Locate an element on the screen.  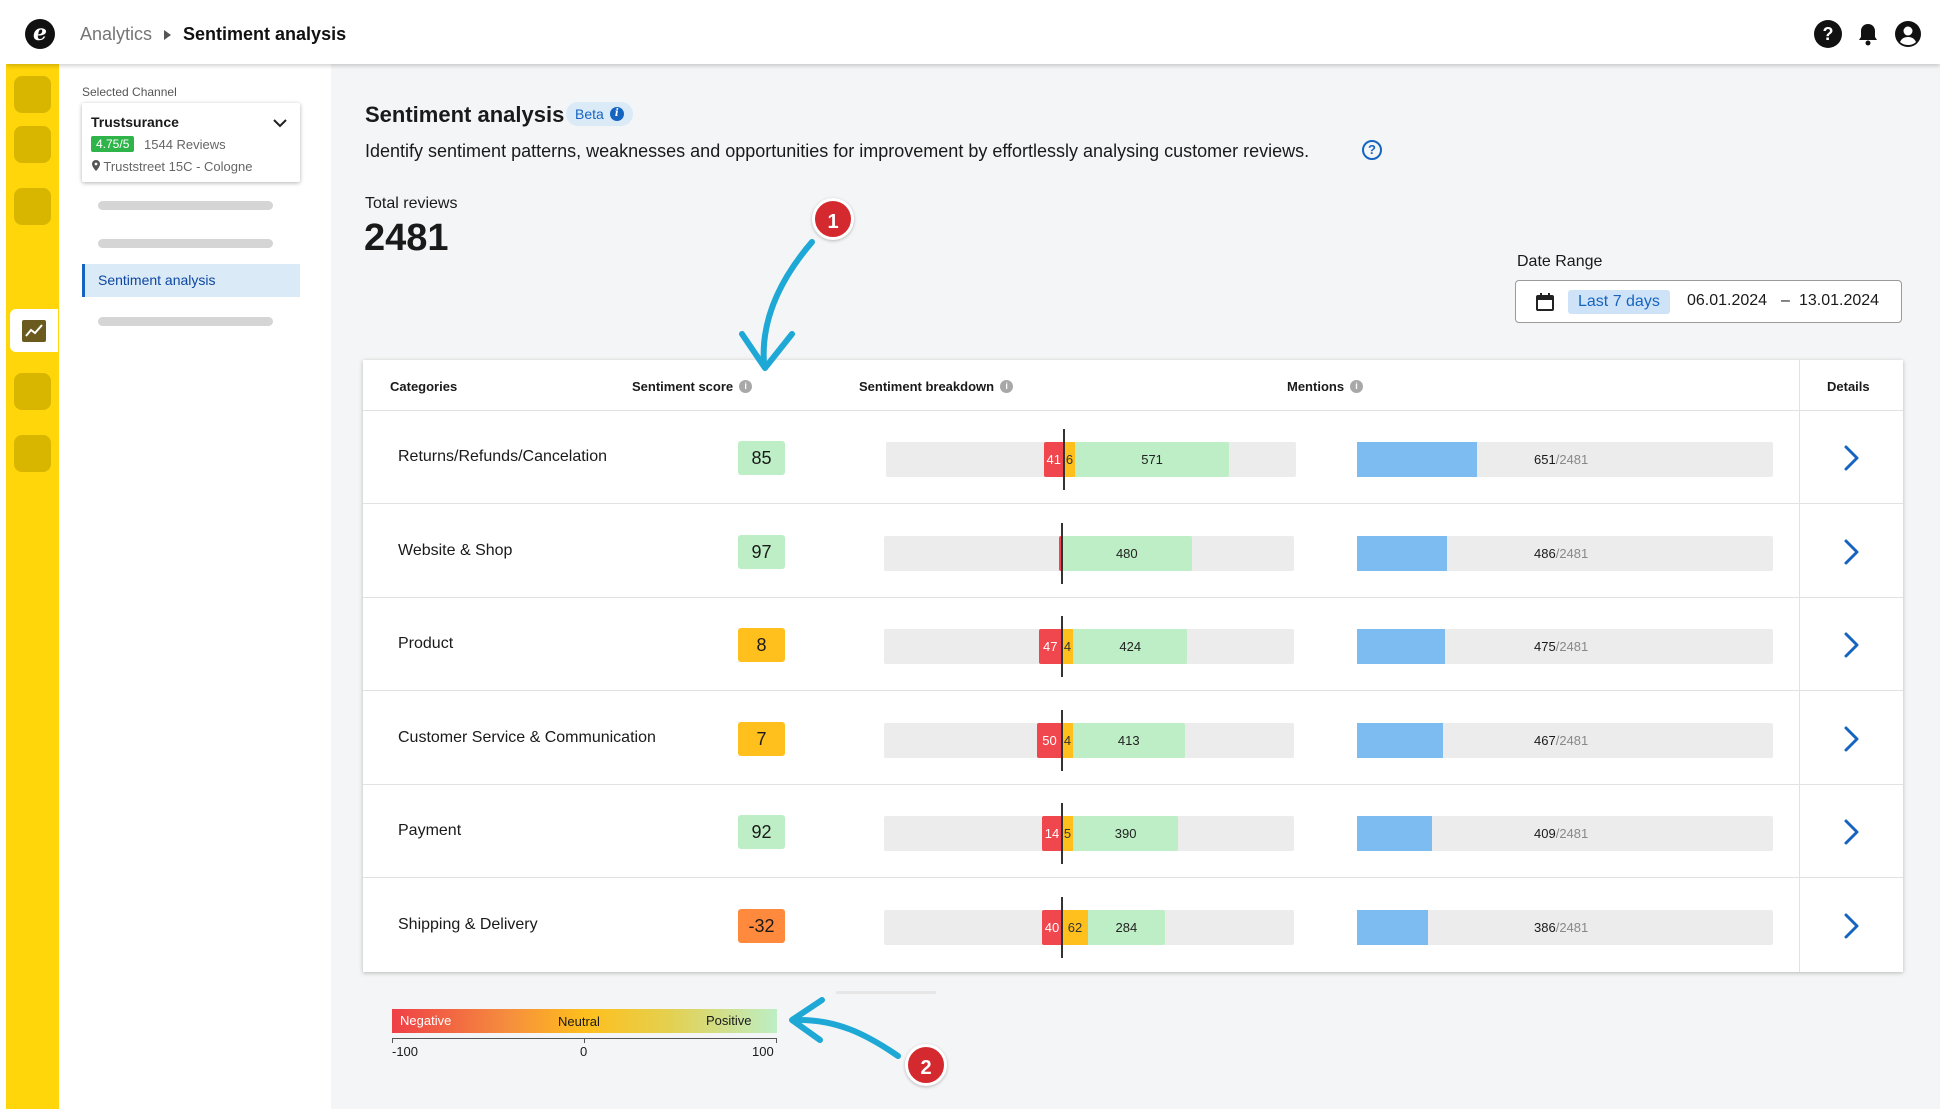
bell-icon is located at coordinates (1868, 34).